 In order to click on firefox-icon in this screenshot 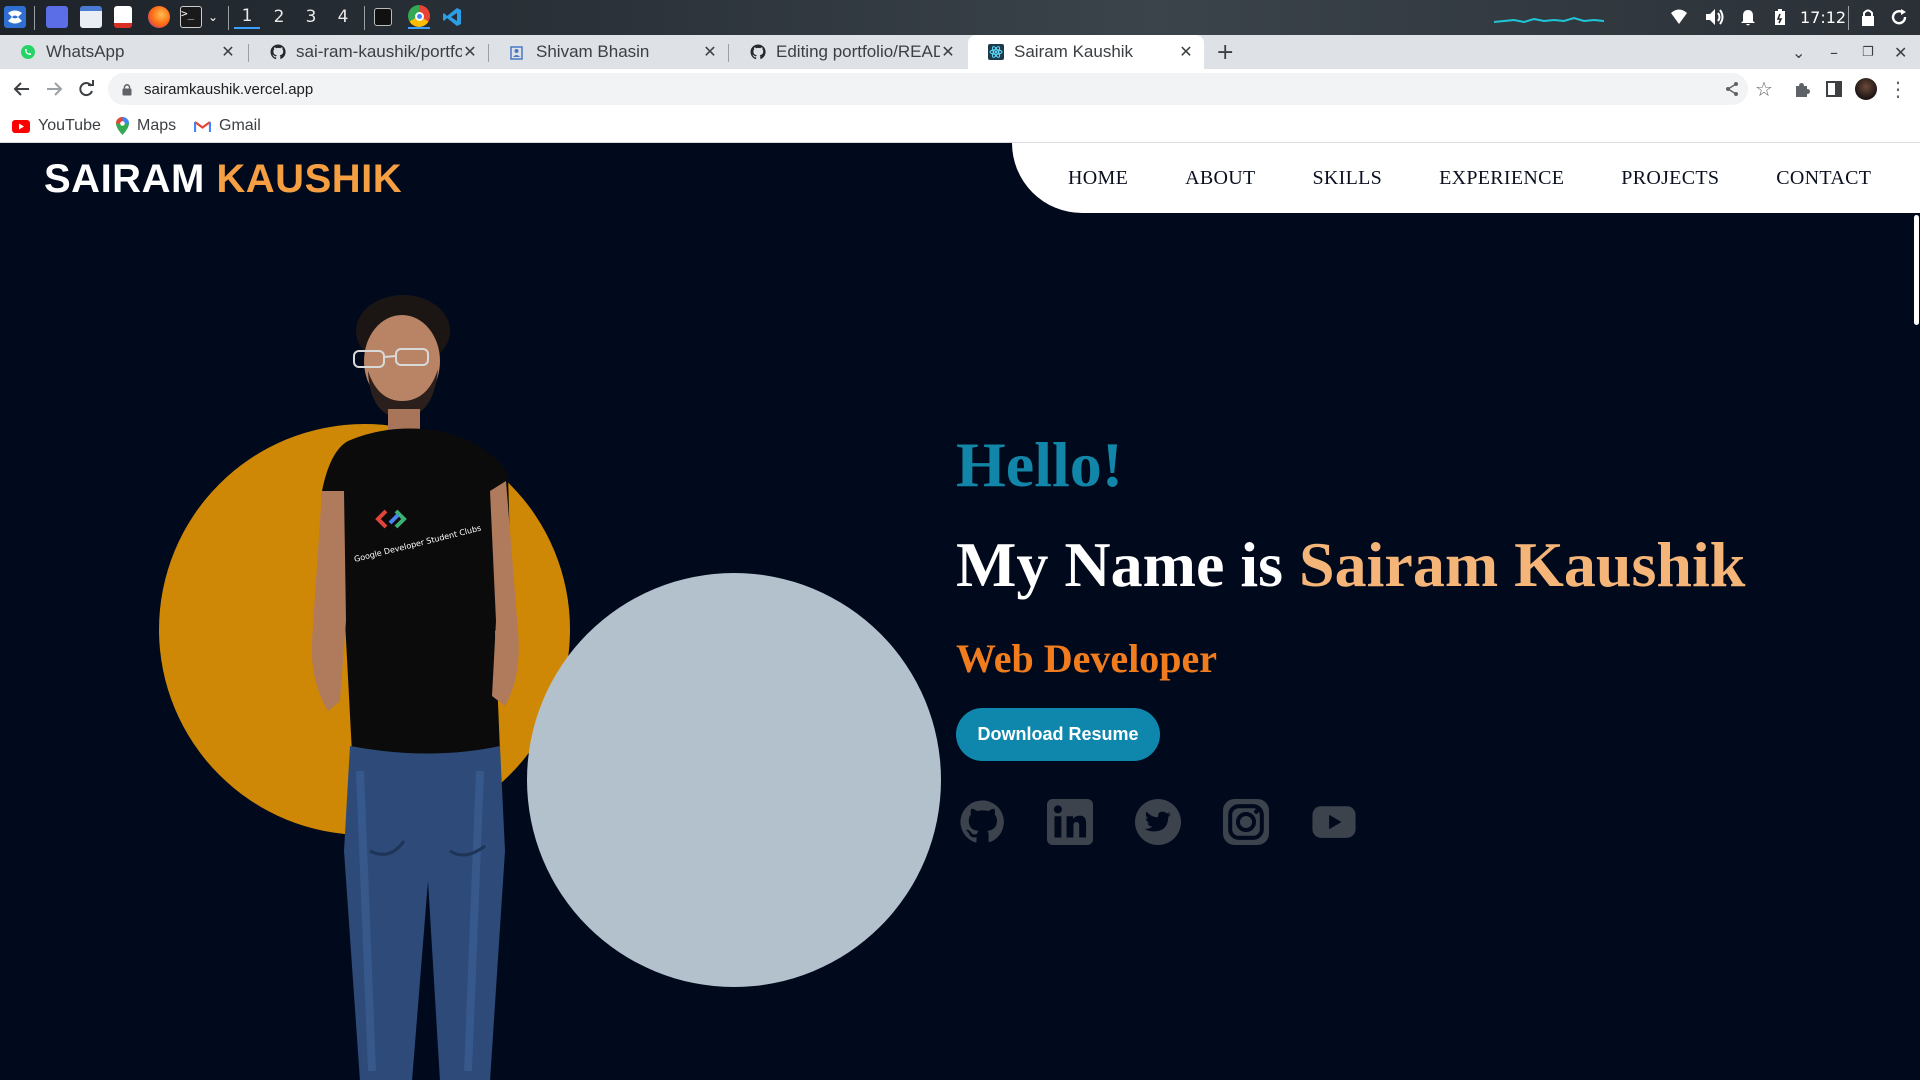, I will do `click(159, 17)`.